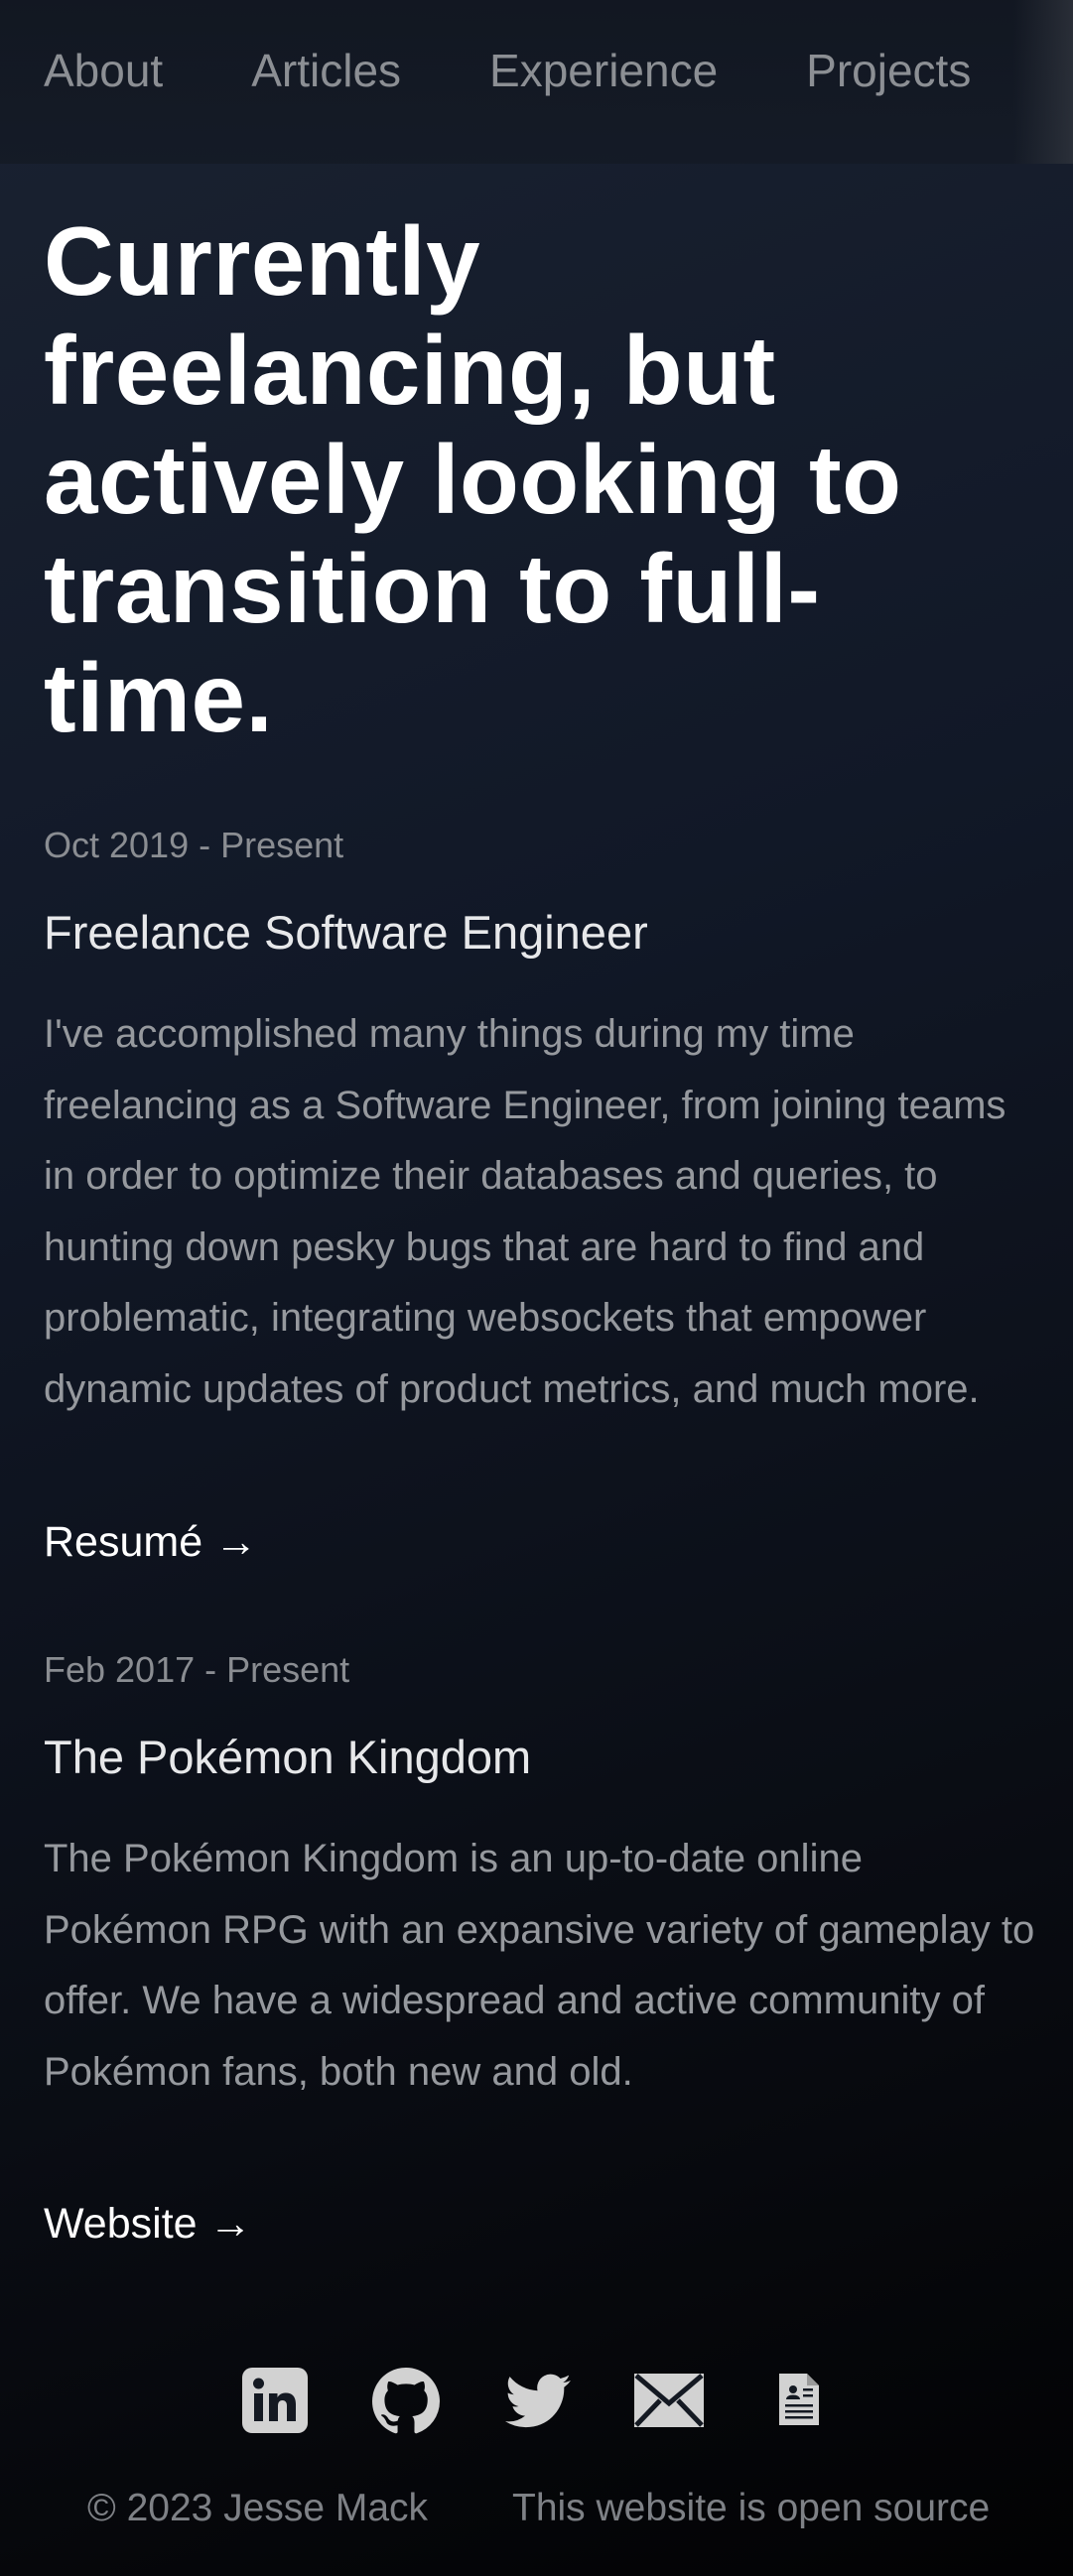 This screenshot has height=2576, width=1073. What do you see at coordinates (194, 845) in the screenshot?
I see `entry-date: Oct 2019 - Present` at bounding box center [194, 845].